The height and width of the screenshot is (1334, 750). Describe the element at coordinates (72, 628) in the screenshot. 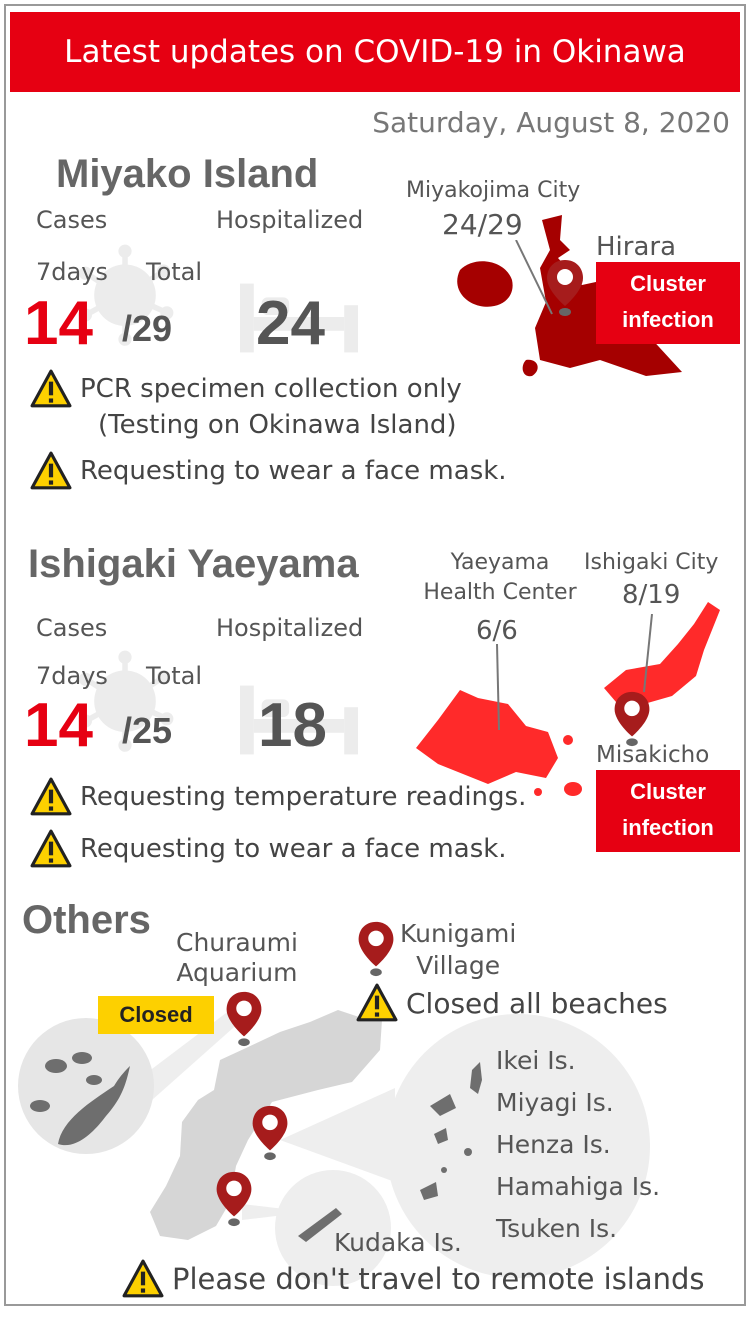

I see `ishigaki-cases-label: Cases` at that location.